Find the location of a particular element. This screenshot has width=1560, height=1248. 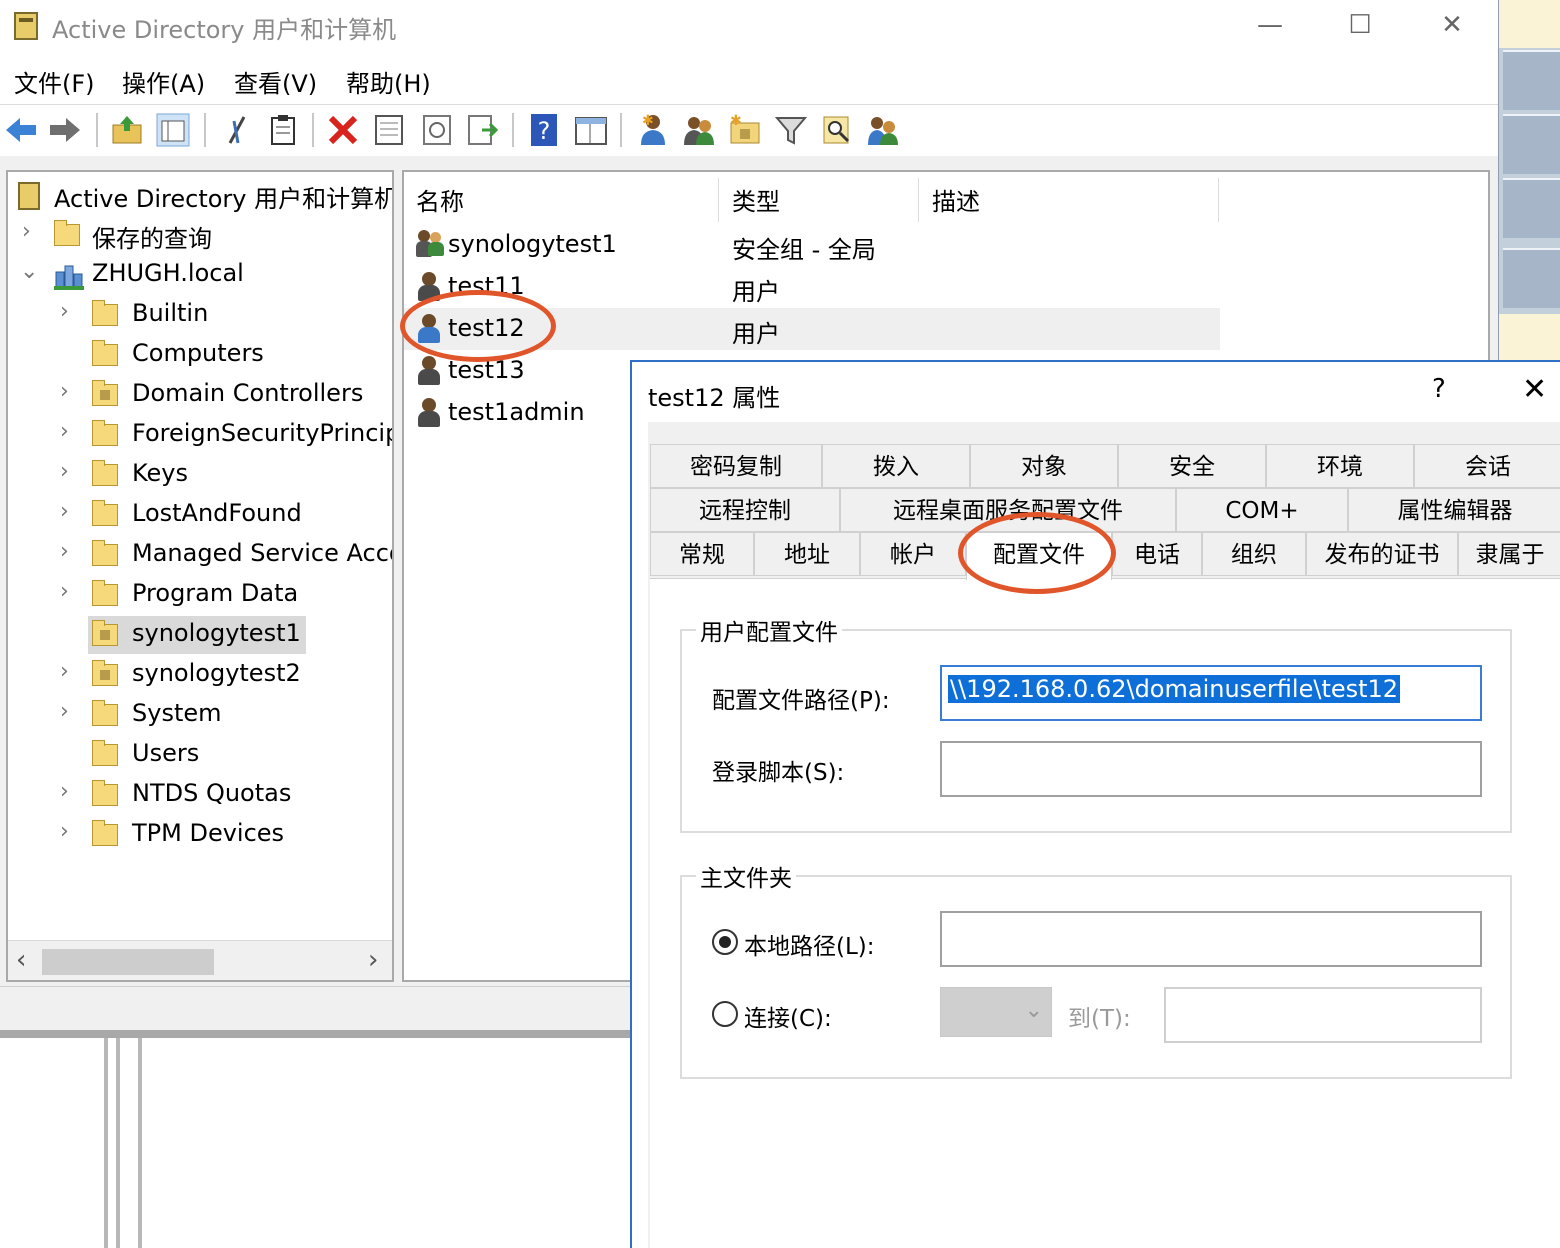

tree-item-foreign-security-principals: › ForeignSecurityPrincipals is located at coordinates (200, 435).